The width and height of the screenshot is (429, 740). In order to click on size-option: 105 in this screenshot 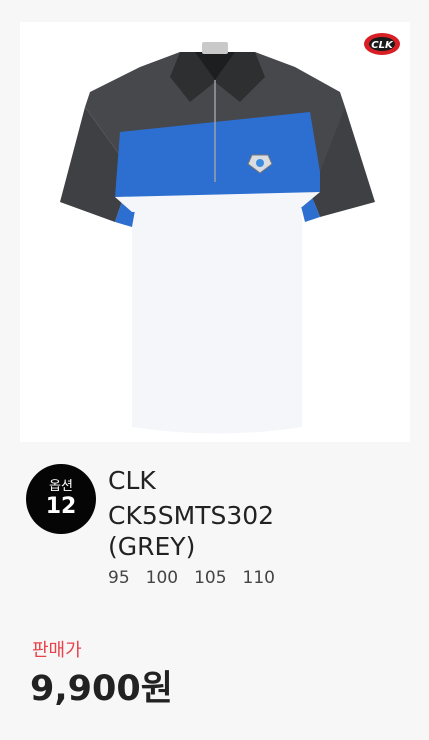, I will do `click(210, 578)`.